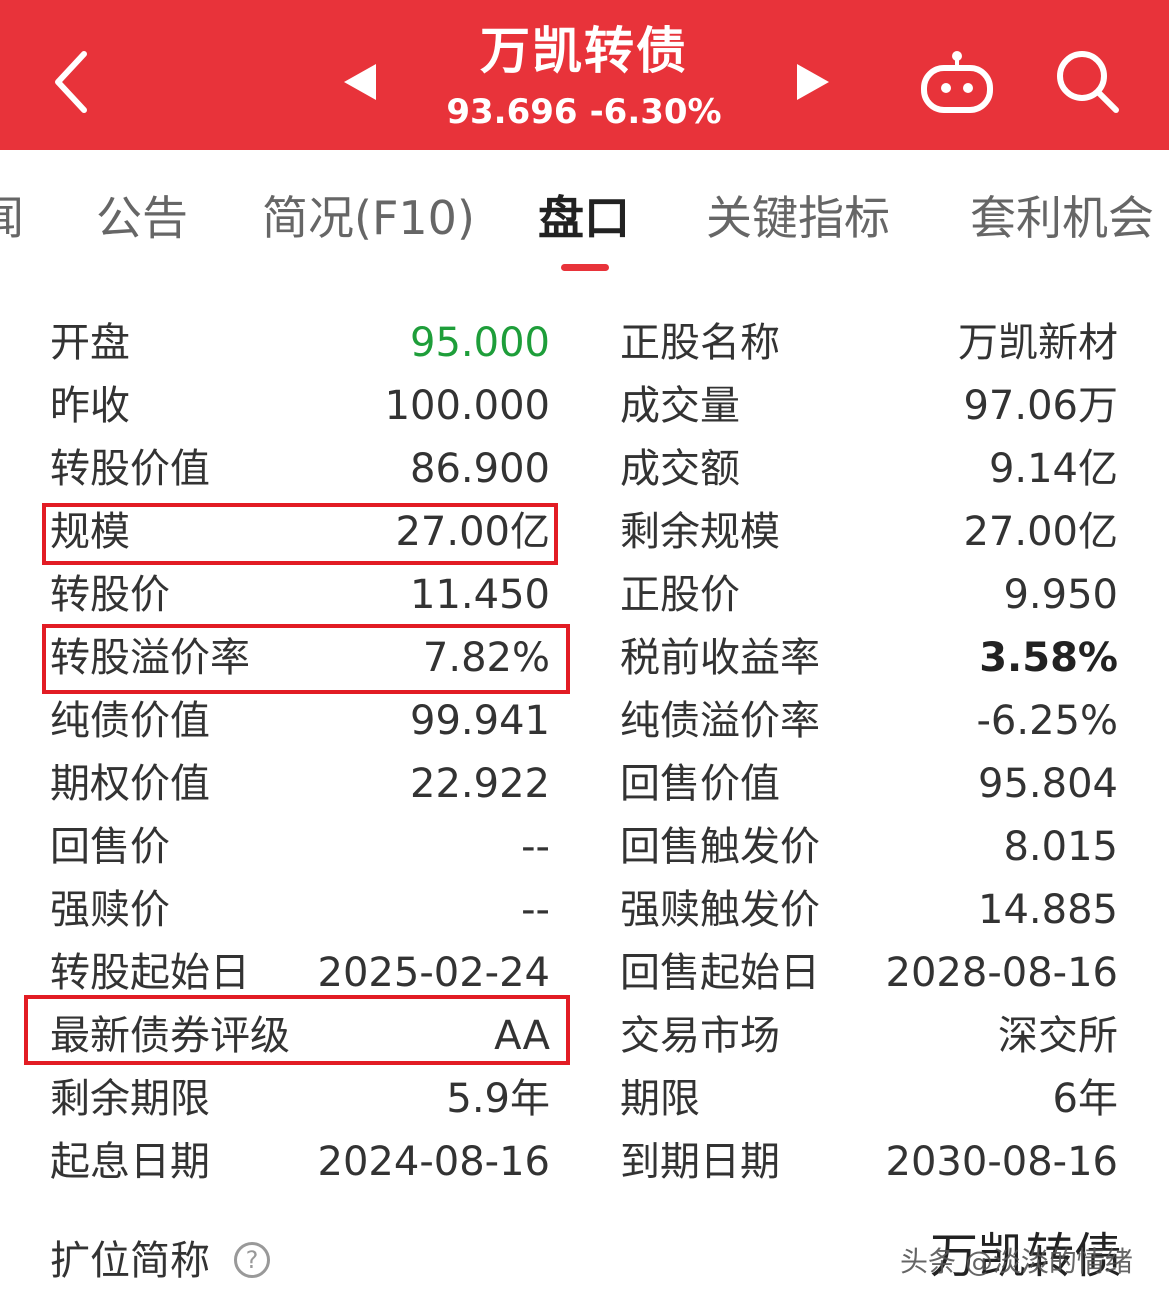 This screenshot has height=1302, width=1169. I want to click on active-tab-indicator, so click(585, 267).